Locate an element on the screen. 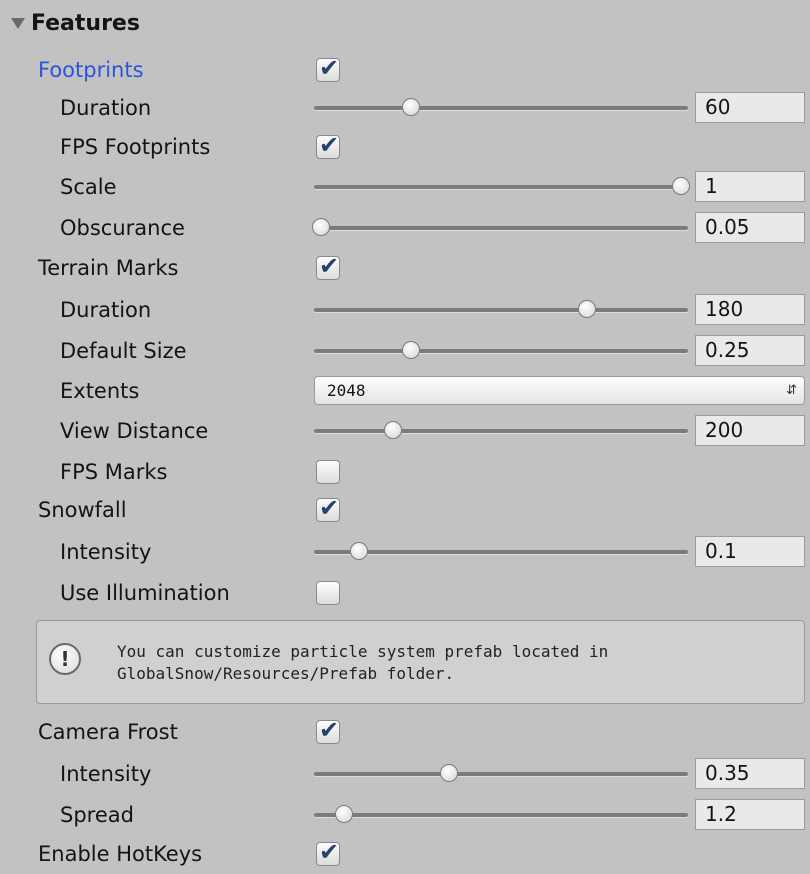 The image size is (810, 874). default-size-label: Default Size is located at coordinates (123, 351).